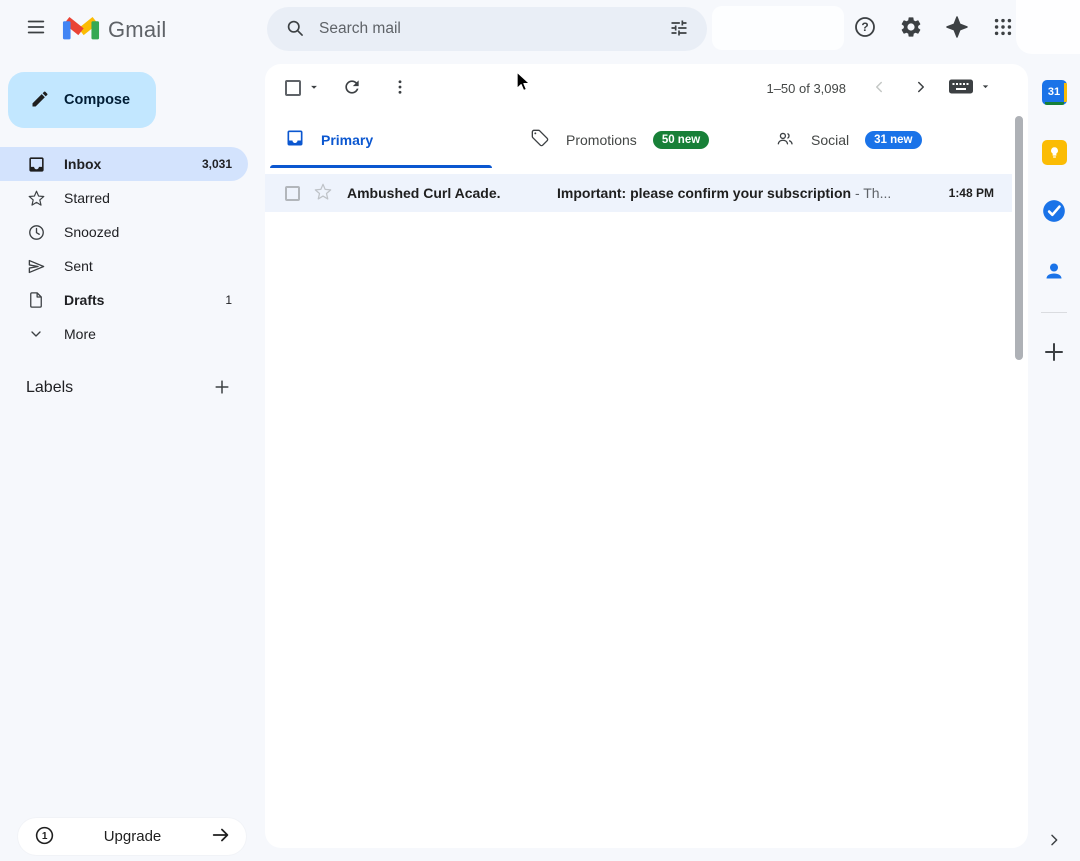  I want to click on email-checkbox, so click(292, 193).